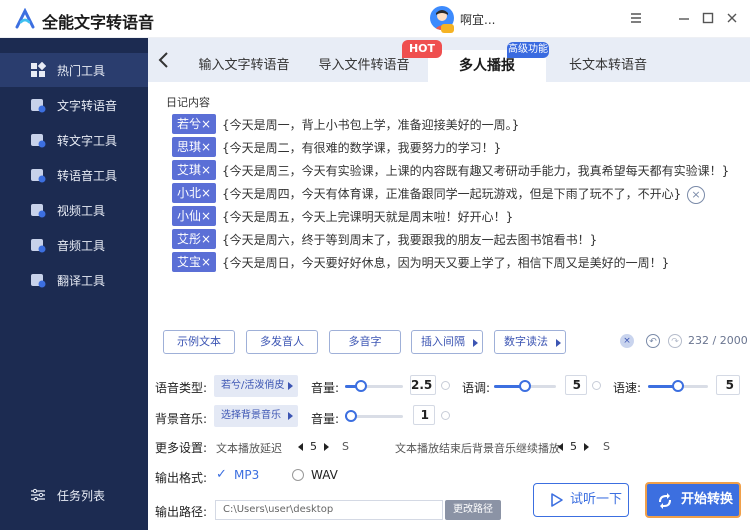 This screenshot has height=530, width=750. What do you see at coordinates (81, 281) in the screenshot?
I see `sidebar-item-label: 翻译工具` at bounding box center [81, 281].